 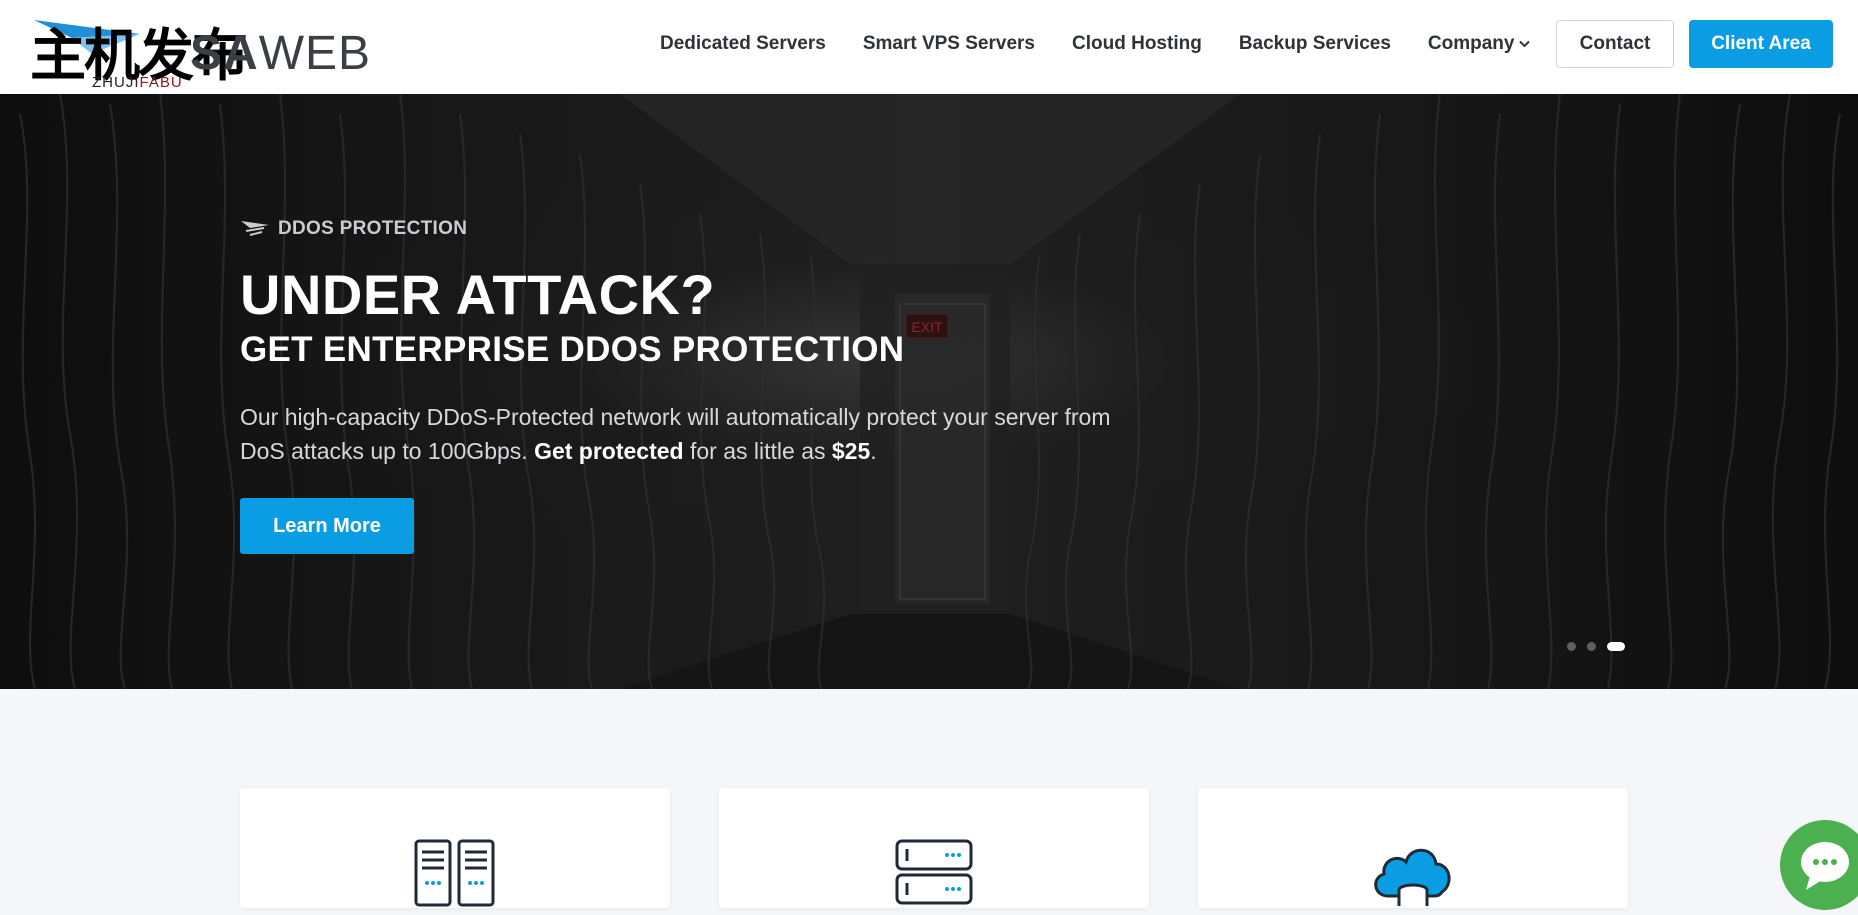 What do you see at coordinates (949, 44) in the screenshot?
I see `nav-smart-vps-servers: Smart VPS Servers` at bounding box center [949, 44].